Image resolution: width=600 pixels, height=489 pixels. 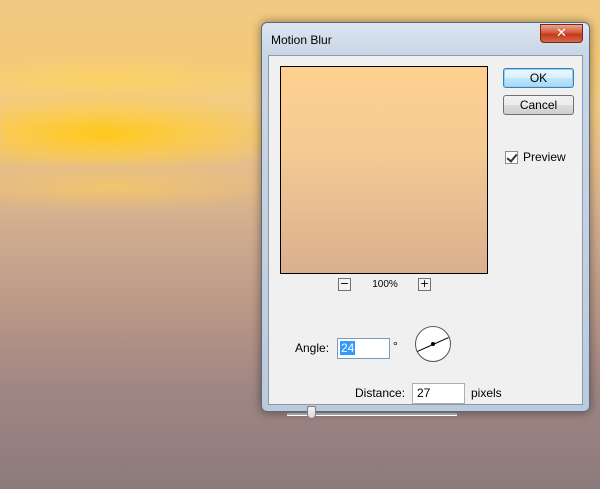 I want to click on distance-input: 27, so click(x=438, y=393).